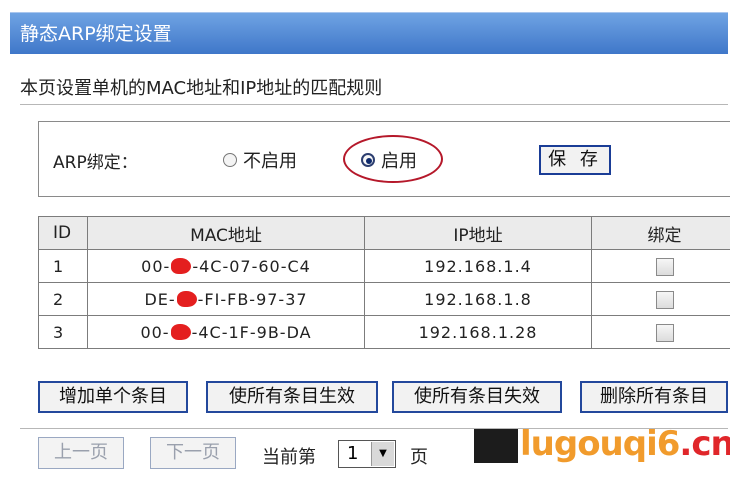 This screenshot has height=486, width=730. I want to click on row-ip: 192.168.1.28, so click(478, 332).